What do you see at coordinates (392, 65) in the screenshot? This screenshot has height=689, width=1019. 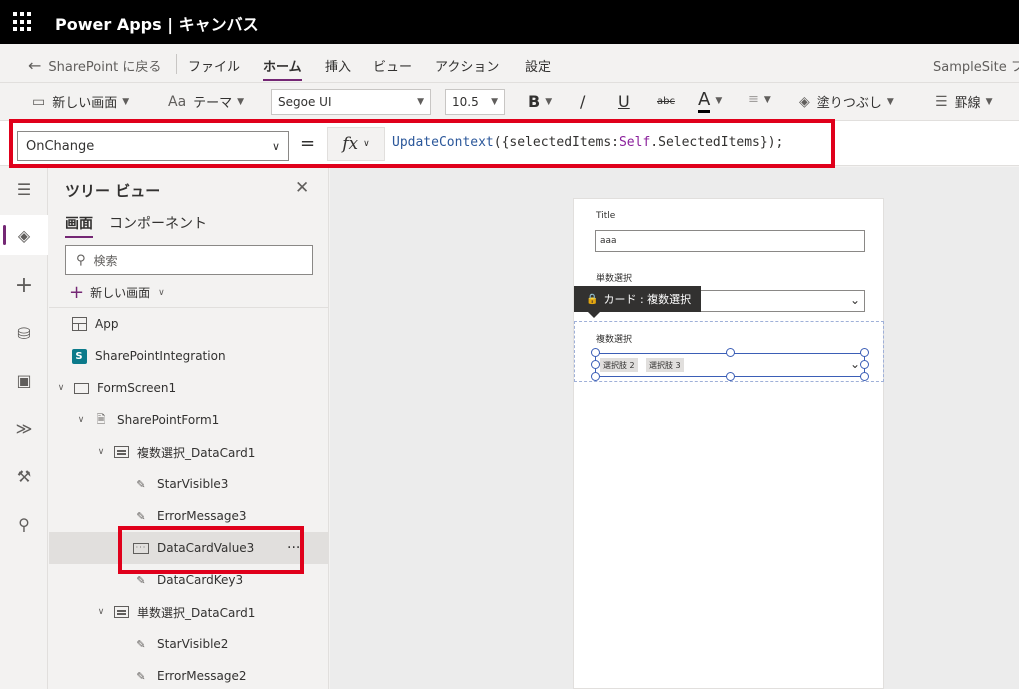 I see `menu-view: ビュー` at bounding box center [392, 65].